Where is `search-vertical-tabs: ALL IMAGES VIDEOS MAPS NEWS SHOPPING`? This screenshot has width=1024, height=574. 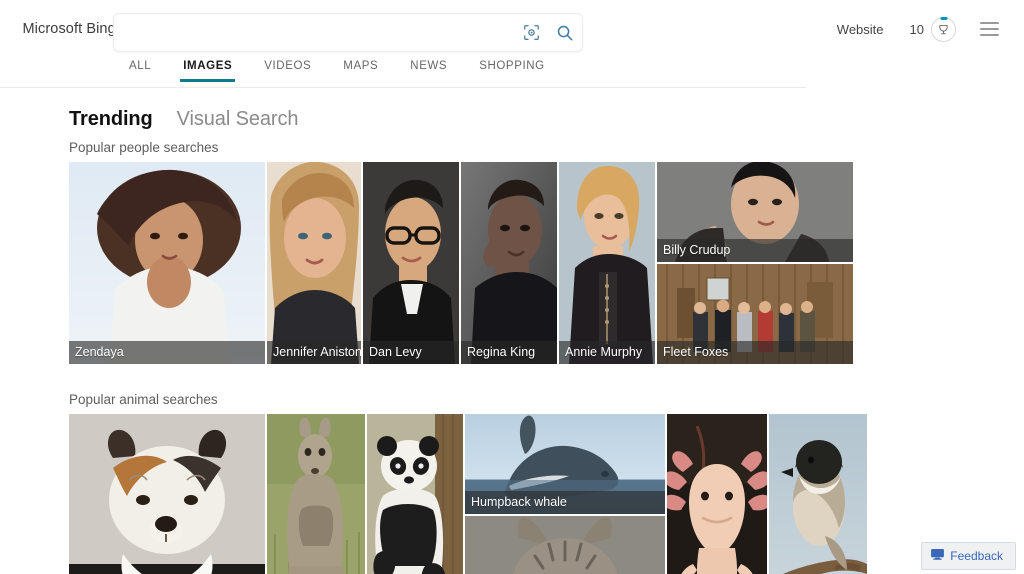
search-vertical-tabs: ALL IMAGES VIDEOS MAPS NEWS SHOPPING is located at coordinates (403, 73).